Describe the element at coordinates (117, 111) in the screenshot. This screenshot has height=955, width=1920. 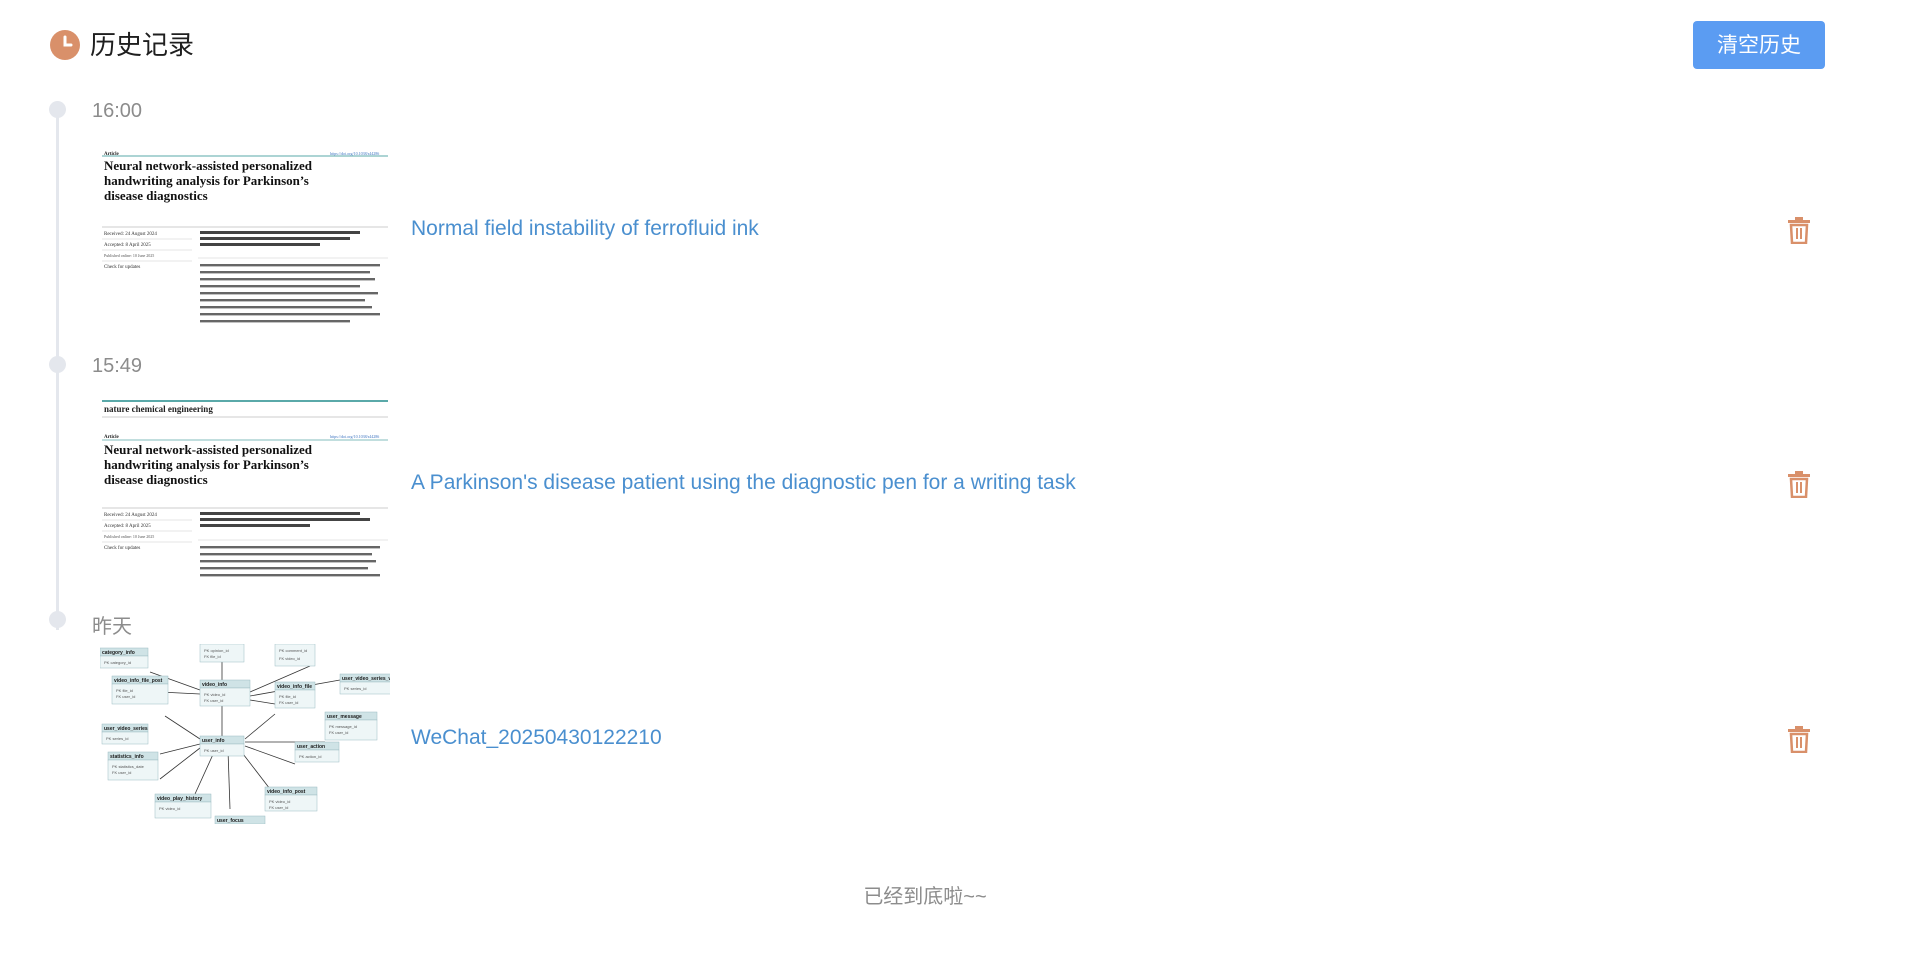
I see `entry-time: 16:00` at that location.